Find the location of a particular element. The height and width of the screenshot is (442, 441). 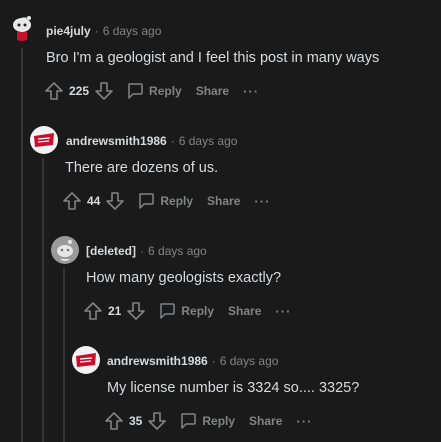

comment-actions: 35 Reply Share ··· is located at coordinates (208, 421).